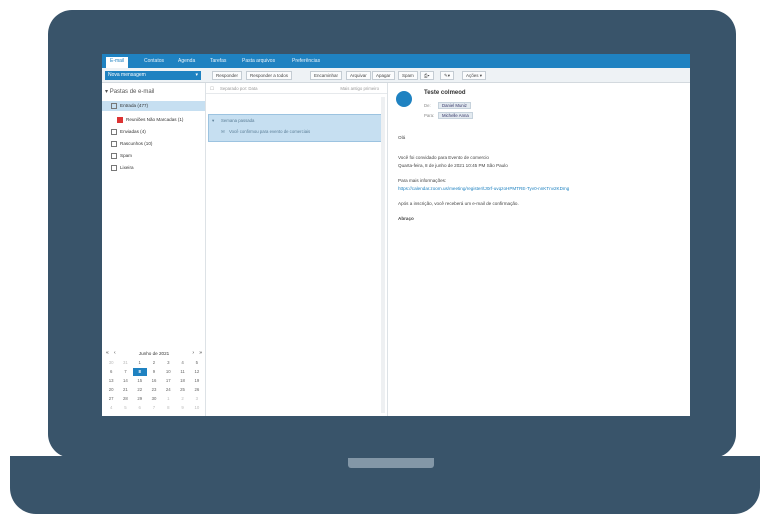  I want to click on message-icon: ✉, so click(223, 131).